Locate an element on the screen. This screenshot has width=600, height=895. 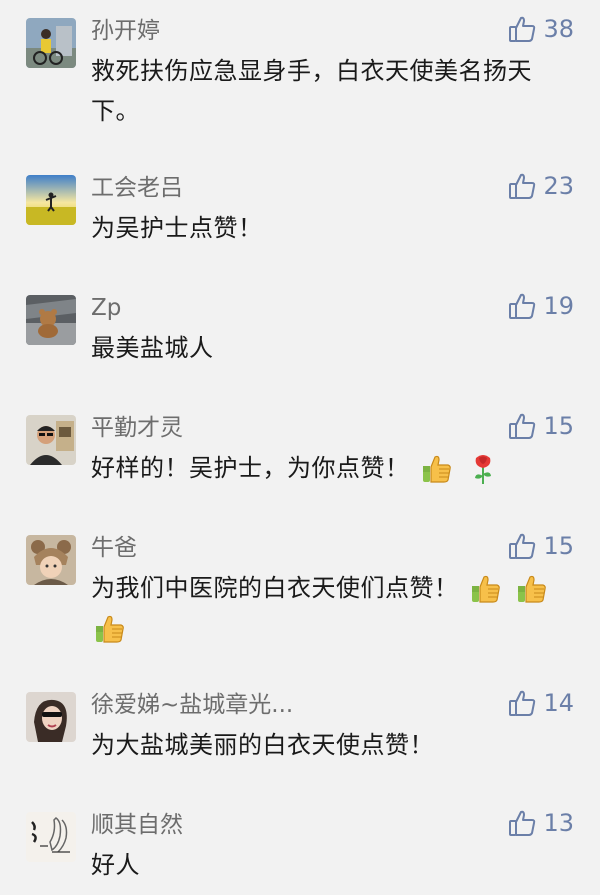
like-button: 19 is located at coordinates (540, 306).